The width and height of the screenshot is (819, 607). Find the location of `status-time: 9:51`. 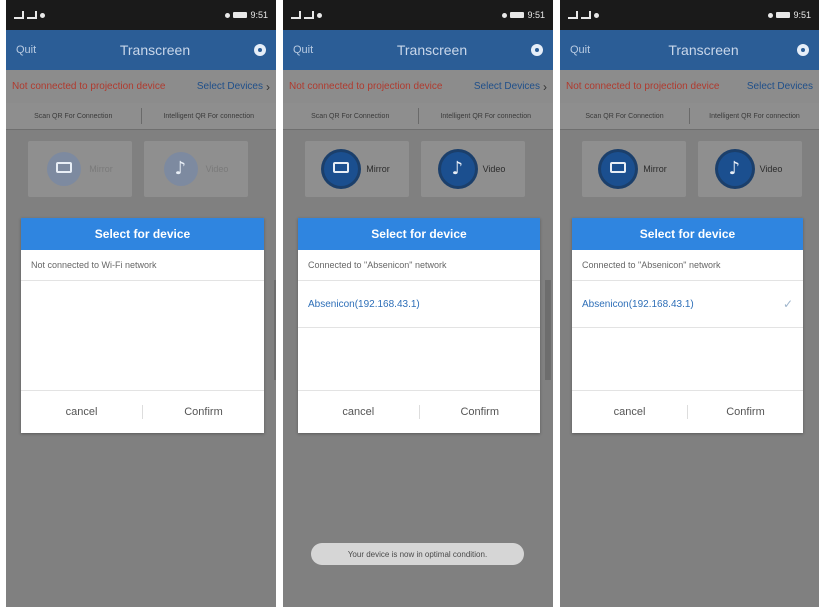

status-time: 9:51 is located at coordinates (802, 15).